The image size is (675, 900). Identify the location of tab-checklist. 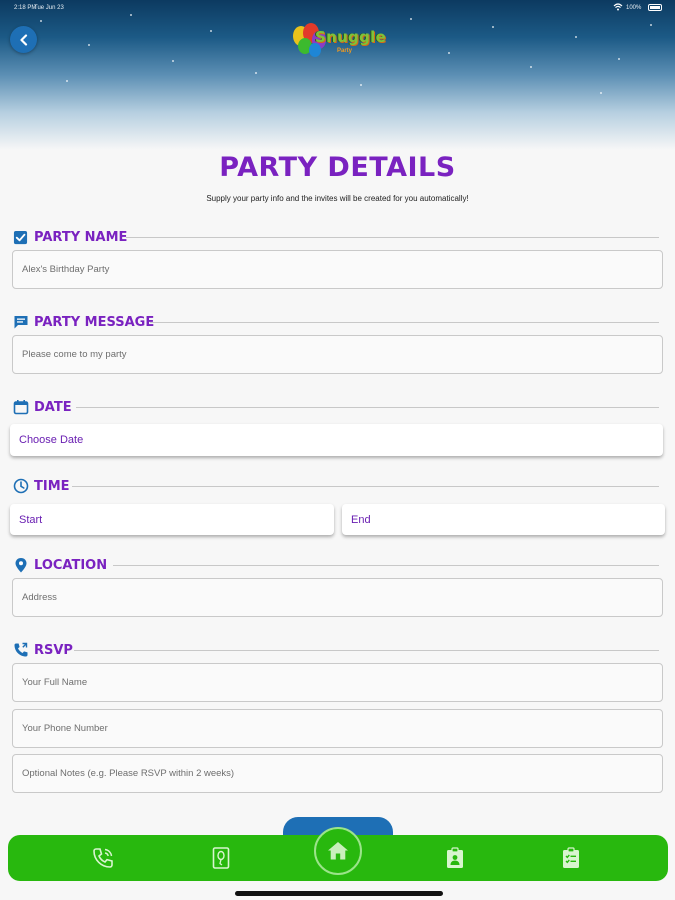
(571, 858).